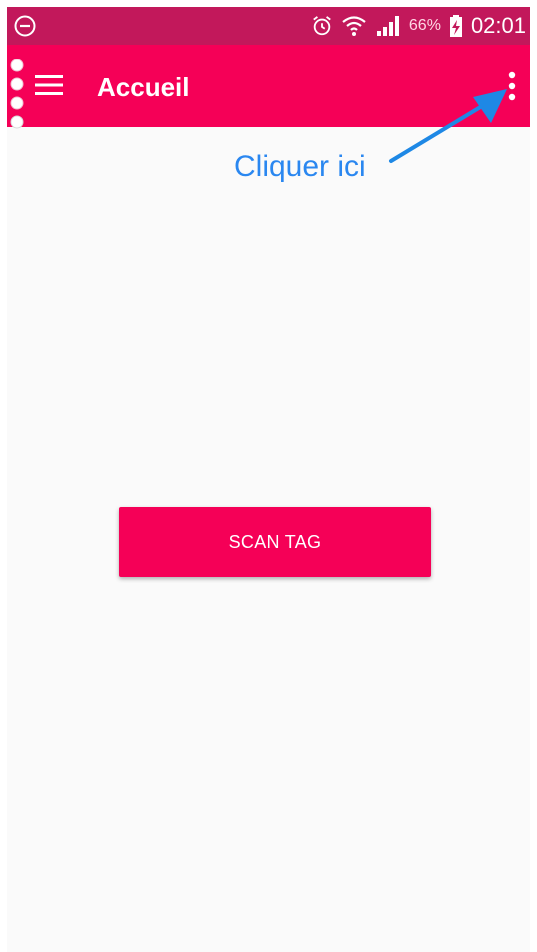  What do you see at coordinates (322, 26) in the screenshot?
I see `alarm-icon` at bounding box center [322, 26].